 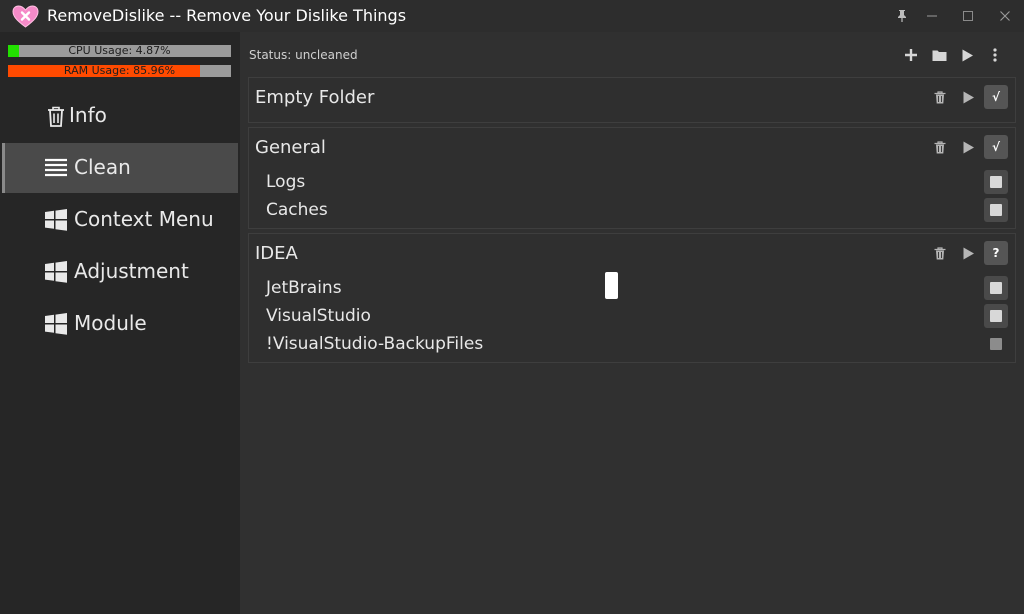 I want to click on status-text: Status: uncleaned, so click(x=303, y=55).